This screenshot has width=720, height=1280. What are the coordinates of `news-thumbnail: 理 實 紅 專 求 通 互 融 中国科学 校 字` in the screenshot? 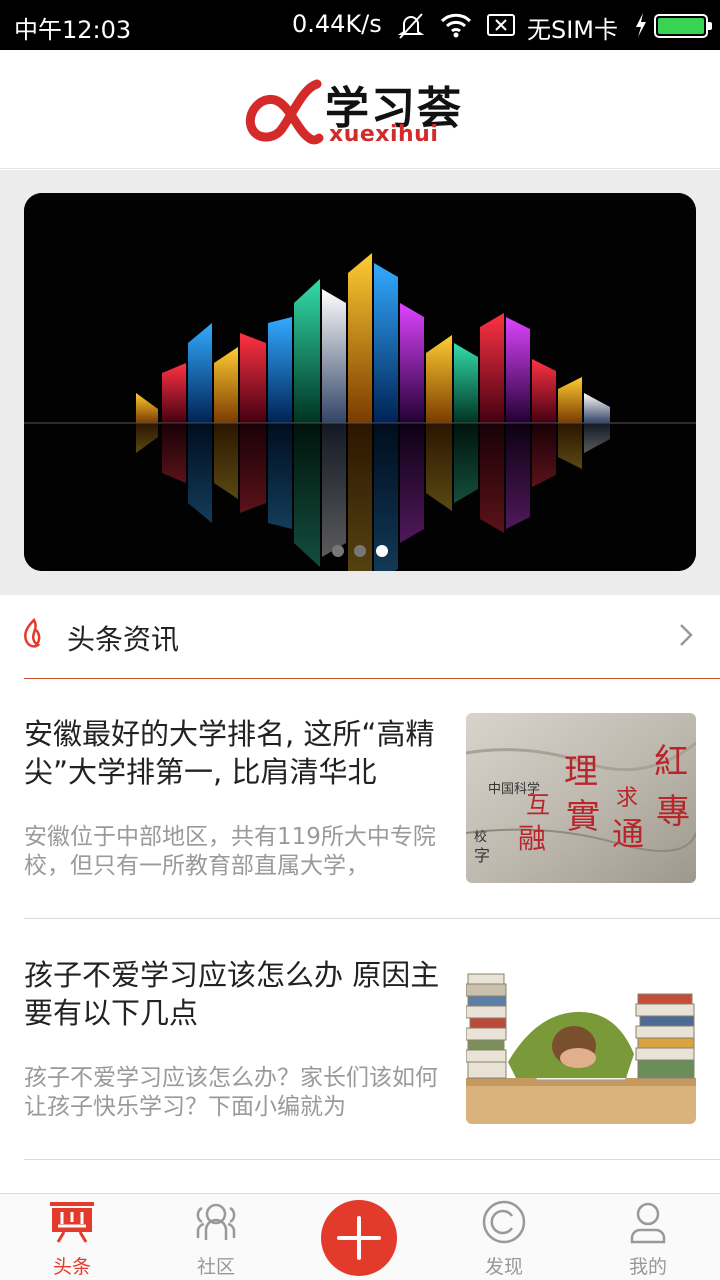 It's located at (581, 798).